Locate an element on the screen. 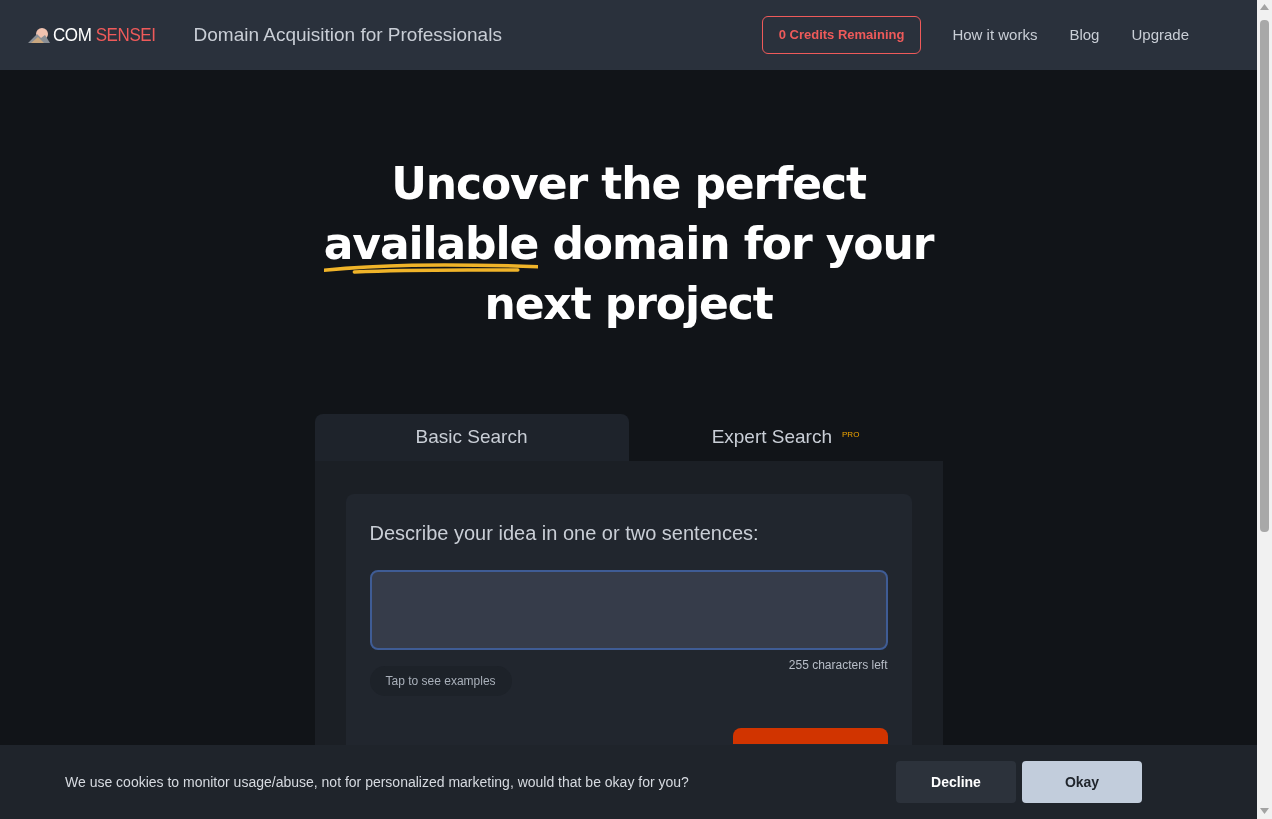 Image resolution: width=1272 pixels, height=819 pixels. okay-button: Okay is located at coordinates (1082, 782).